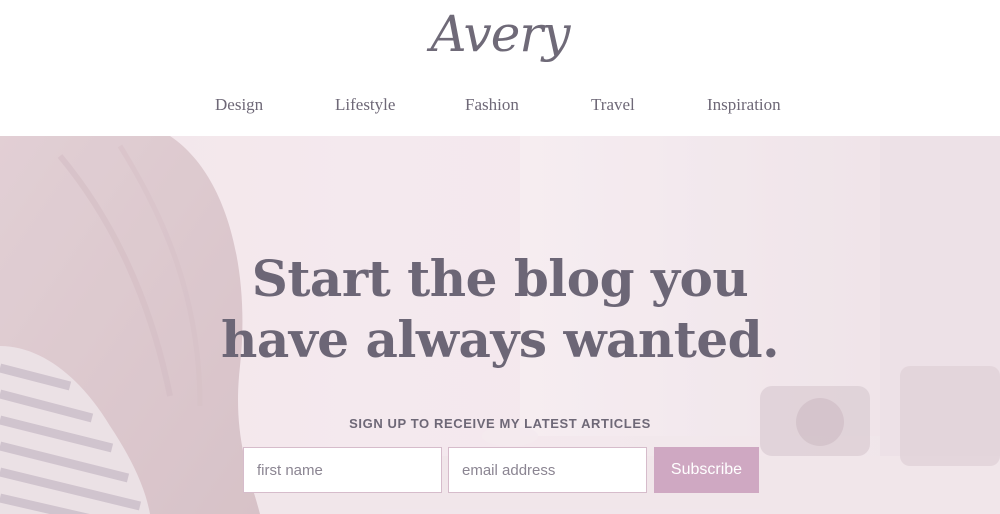  What do you see at coordinates (500, 278) in the screenshot?
I see `hero-headline-line-1: Start the blog you` at bounding box center [500, 278].